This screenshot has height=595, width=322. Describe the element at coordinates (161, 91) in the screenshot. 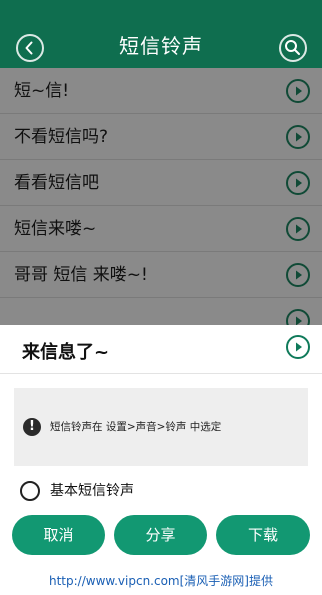

I see `list-item: 短~信!` at that location.